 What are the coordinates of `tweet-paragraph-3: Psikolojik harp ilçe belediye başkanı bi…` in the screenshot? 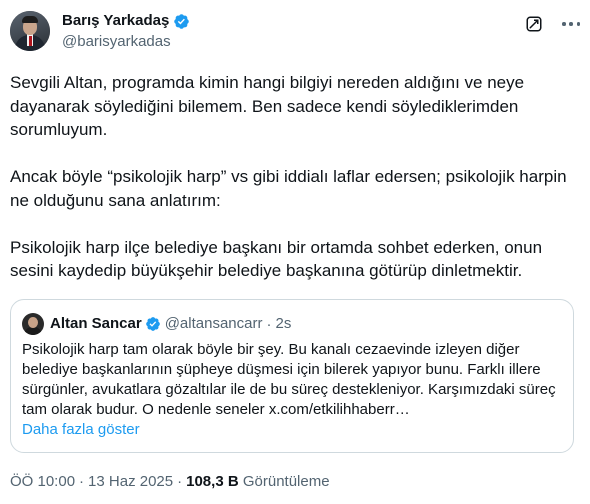 It's located at (276, 259).